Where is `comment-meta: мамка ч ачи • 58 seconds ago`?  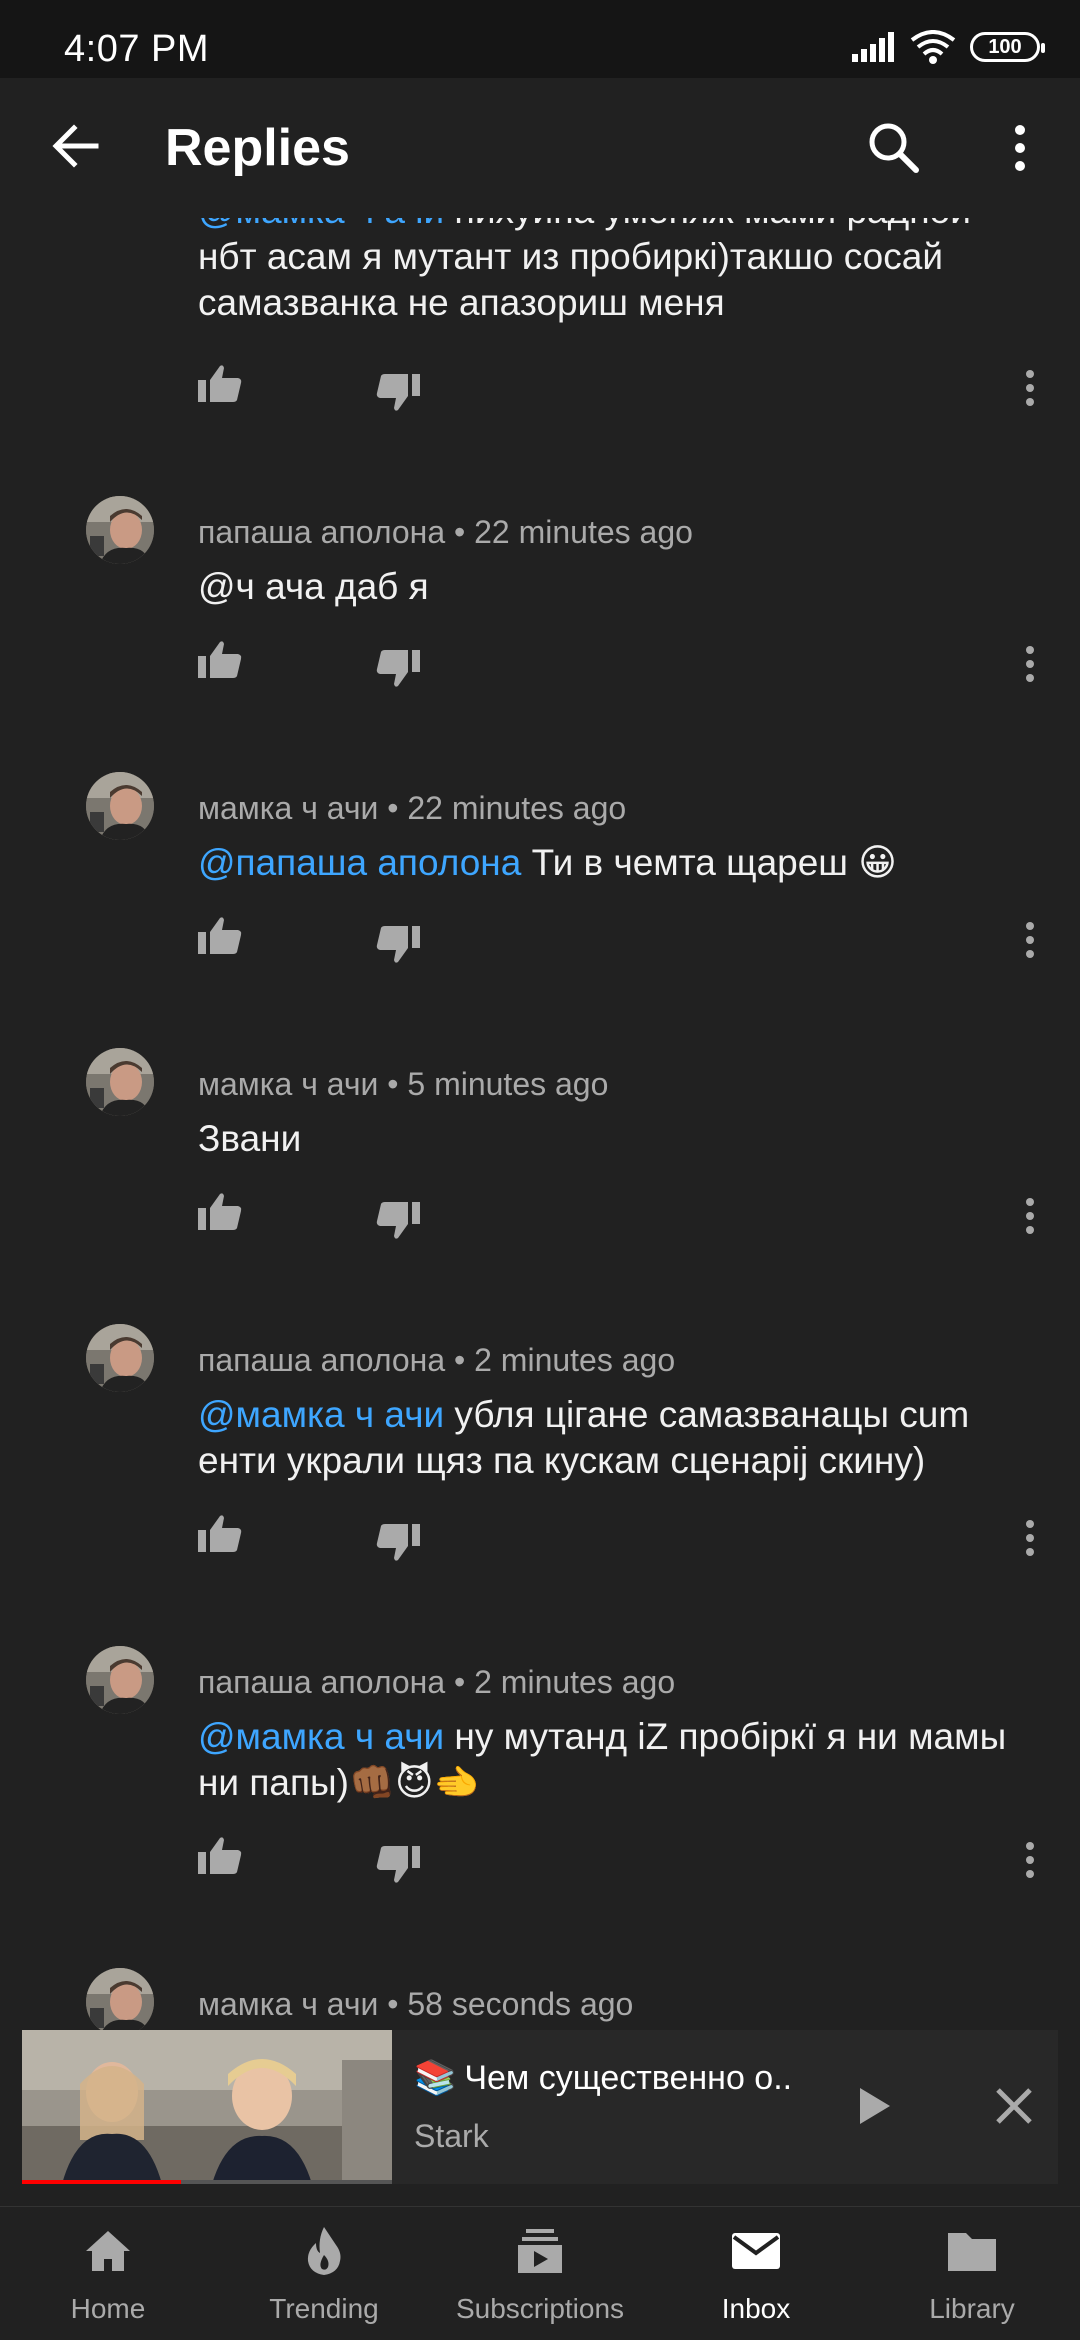 comment-meta: мамка ч ачи • 58 seconds ago is located at coordinates (415, 2004).